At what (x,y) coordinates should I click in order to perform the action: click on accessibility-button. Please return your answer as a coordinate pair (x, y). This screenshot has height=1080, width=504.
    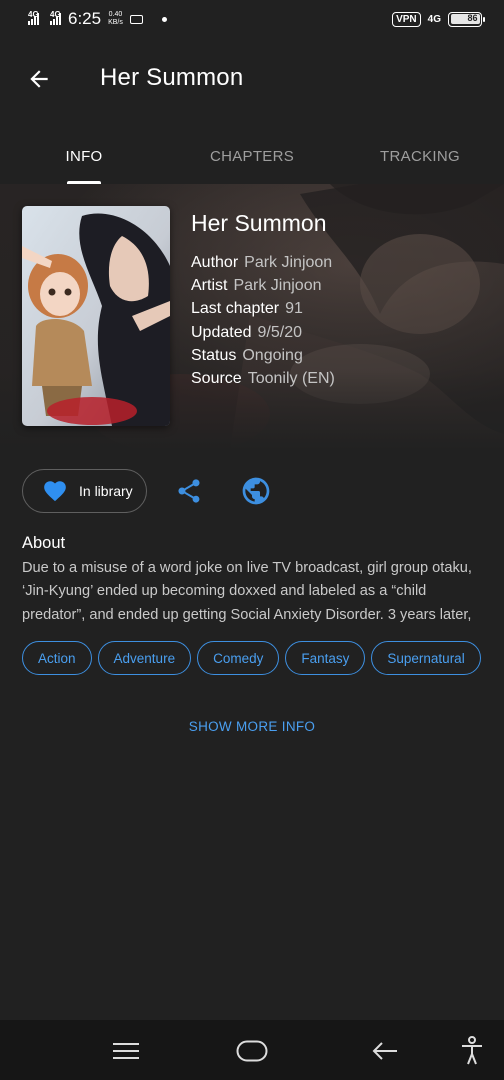
    Looking at the image, I should click on (472, 1051).